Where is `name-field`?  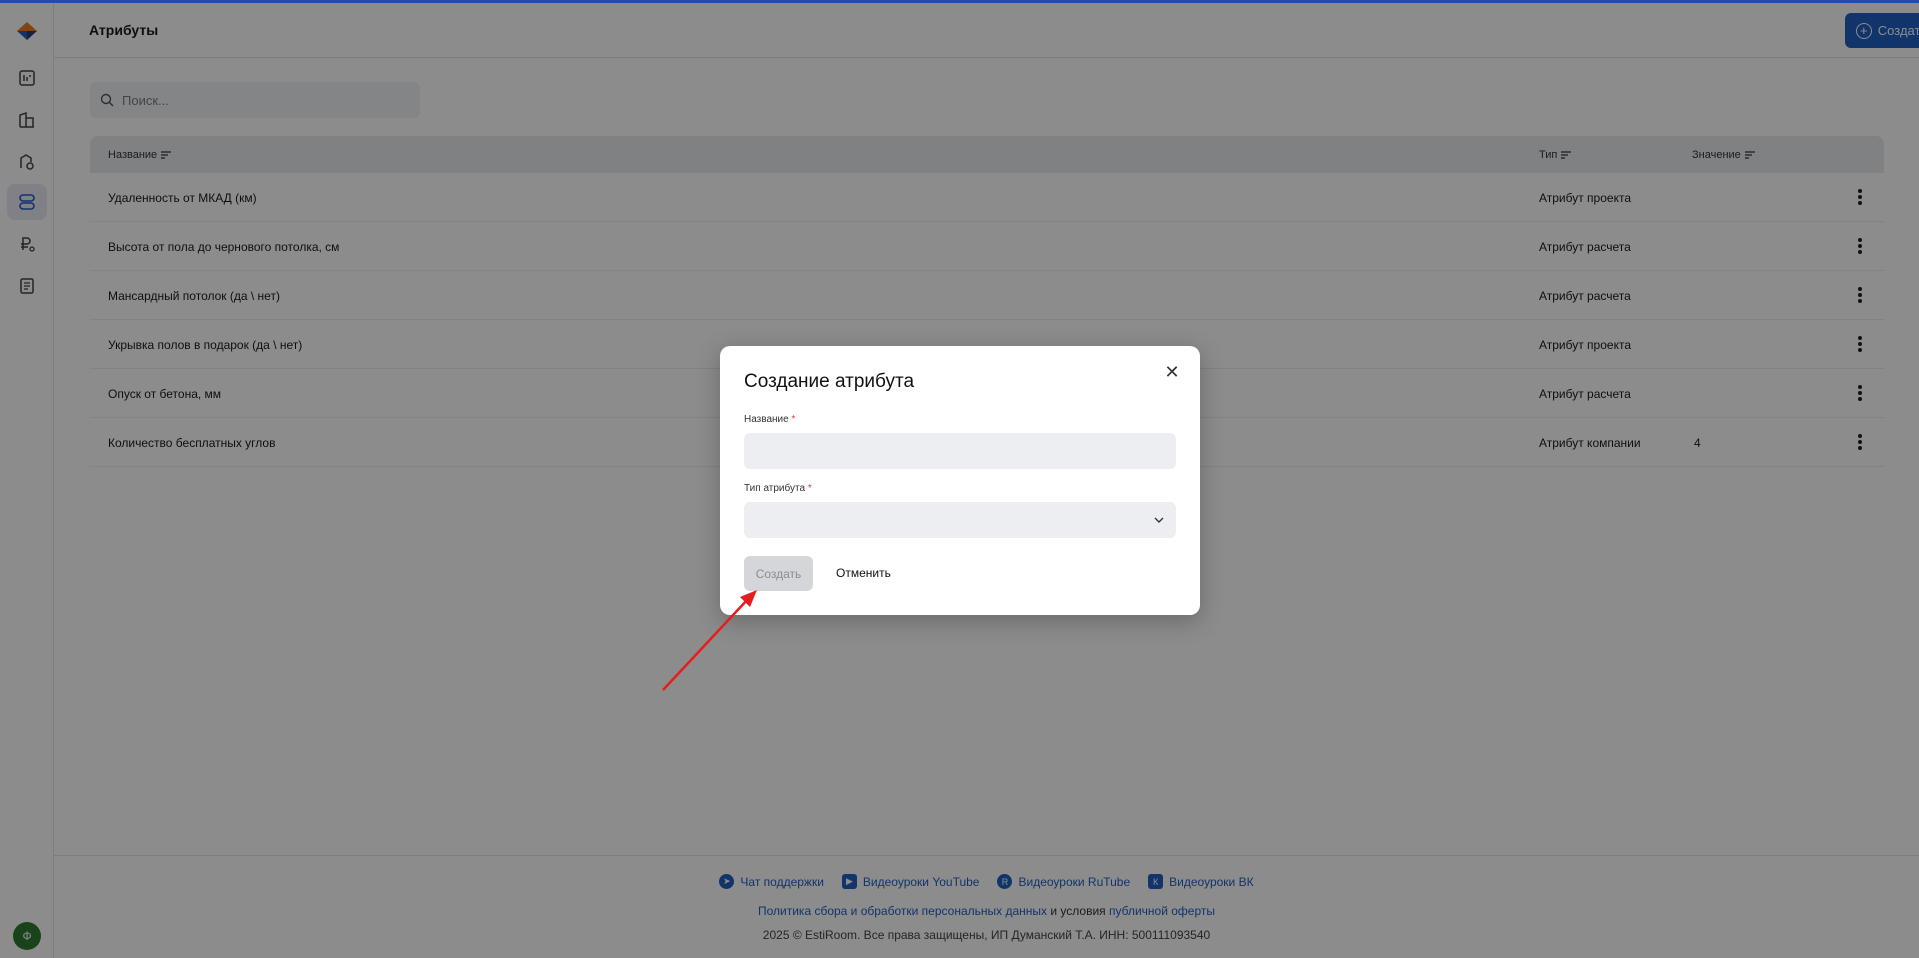 name-field is located at coordinates (960, 451).